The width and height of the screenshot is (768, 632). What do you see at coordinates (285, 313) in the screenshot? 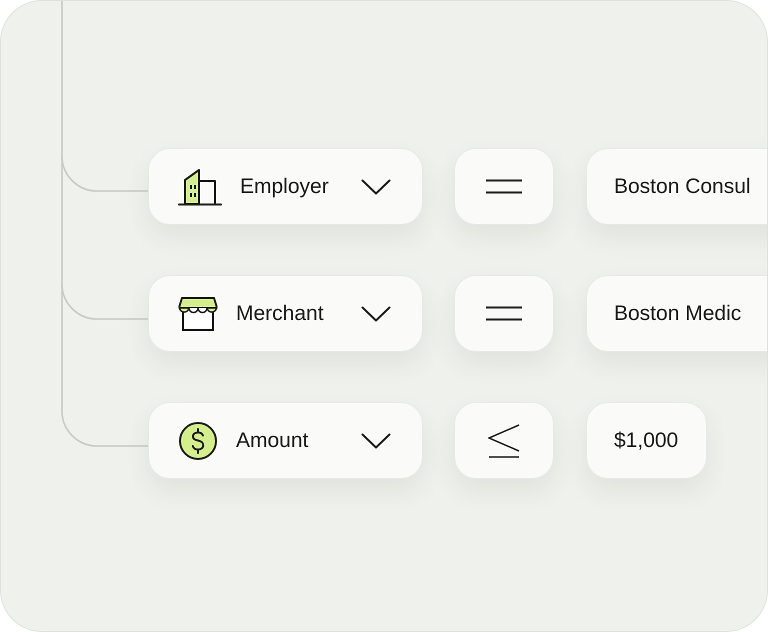
I see `field-dropdown: Merchant` at bounding box center [285, 313].